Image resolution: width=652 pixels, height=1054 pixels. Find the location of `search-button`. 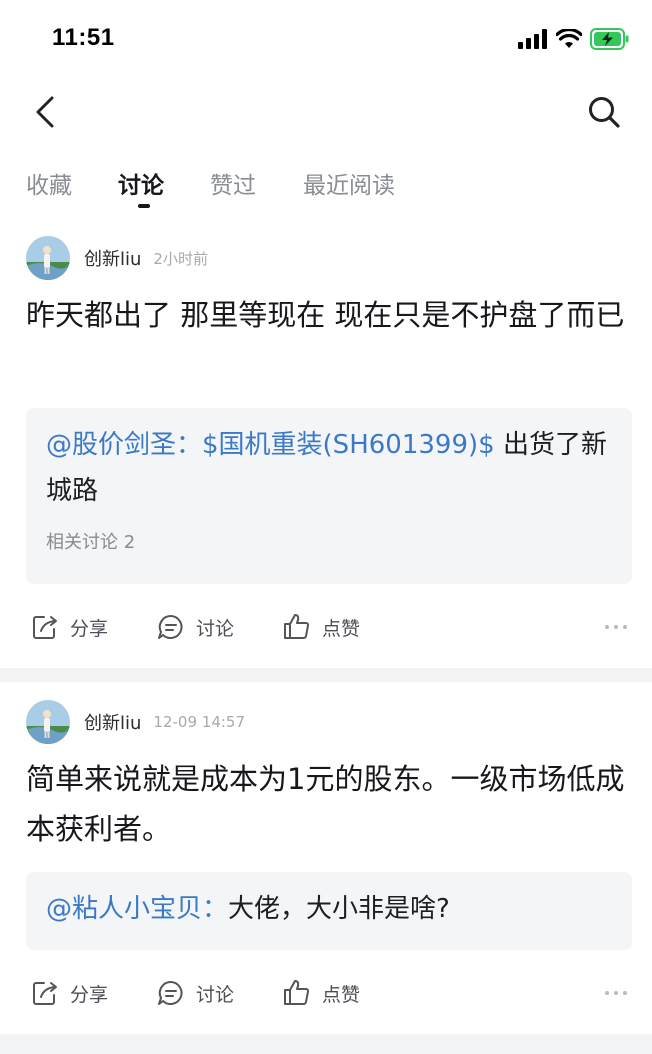

search-button is located at coordinates (604, 112).